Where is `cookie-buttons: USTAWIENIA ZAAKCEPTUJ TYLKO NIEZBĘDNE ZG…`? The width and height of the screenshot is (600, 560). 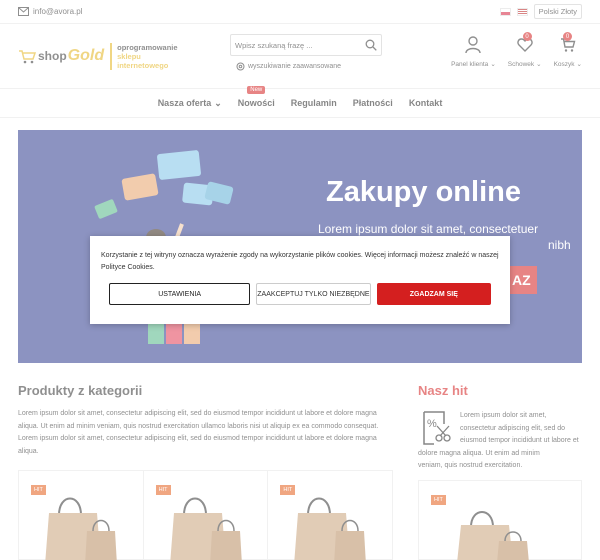
cookie-buttons: USTAWIENIA ZAAKCEPTUJ TYLKO NIEZBĘDNE ZG… is located at coordinates (300, 294).